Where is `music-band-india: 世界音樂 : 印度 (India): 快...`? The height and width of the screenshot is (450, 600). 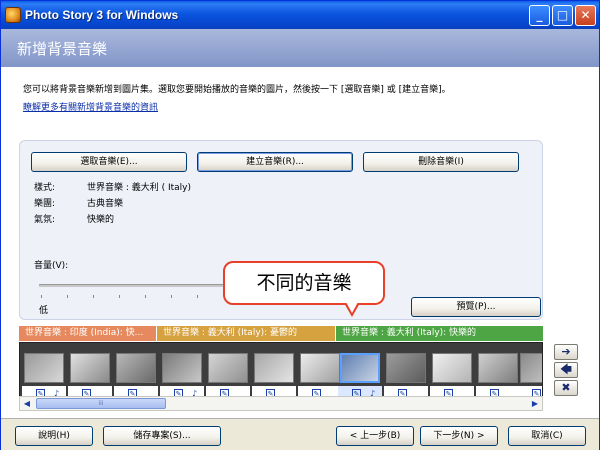 music-band-india: 世界音樂 : 印度 (India): 快... is located at coordinates (87, 333).